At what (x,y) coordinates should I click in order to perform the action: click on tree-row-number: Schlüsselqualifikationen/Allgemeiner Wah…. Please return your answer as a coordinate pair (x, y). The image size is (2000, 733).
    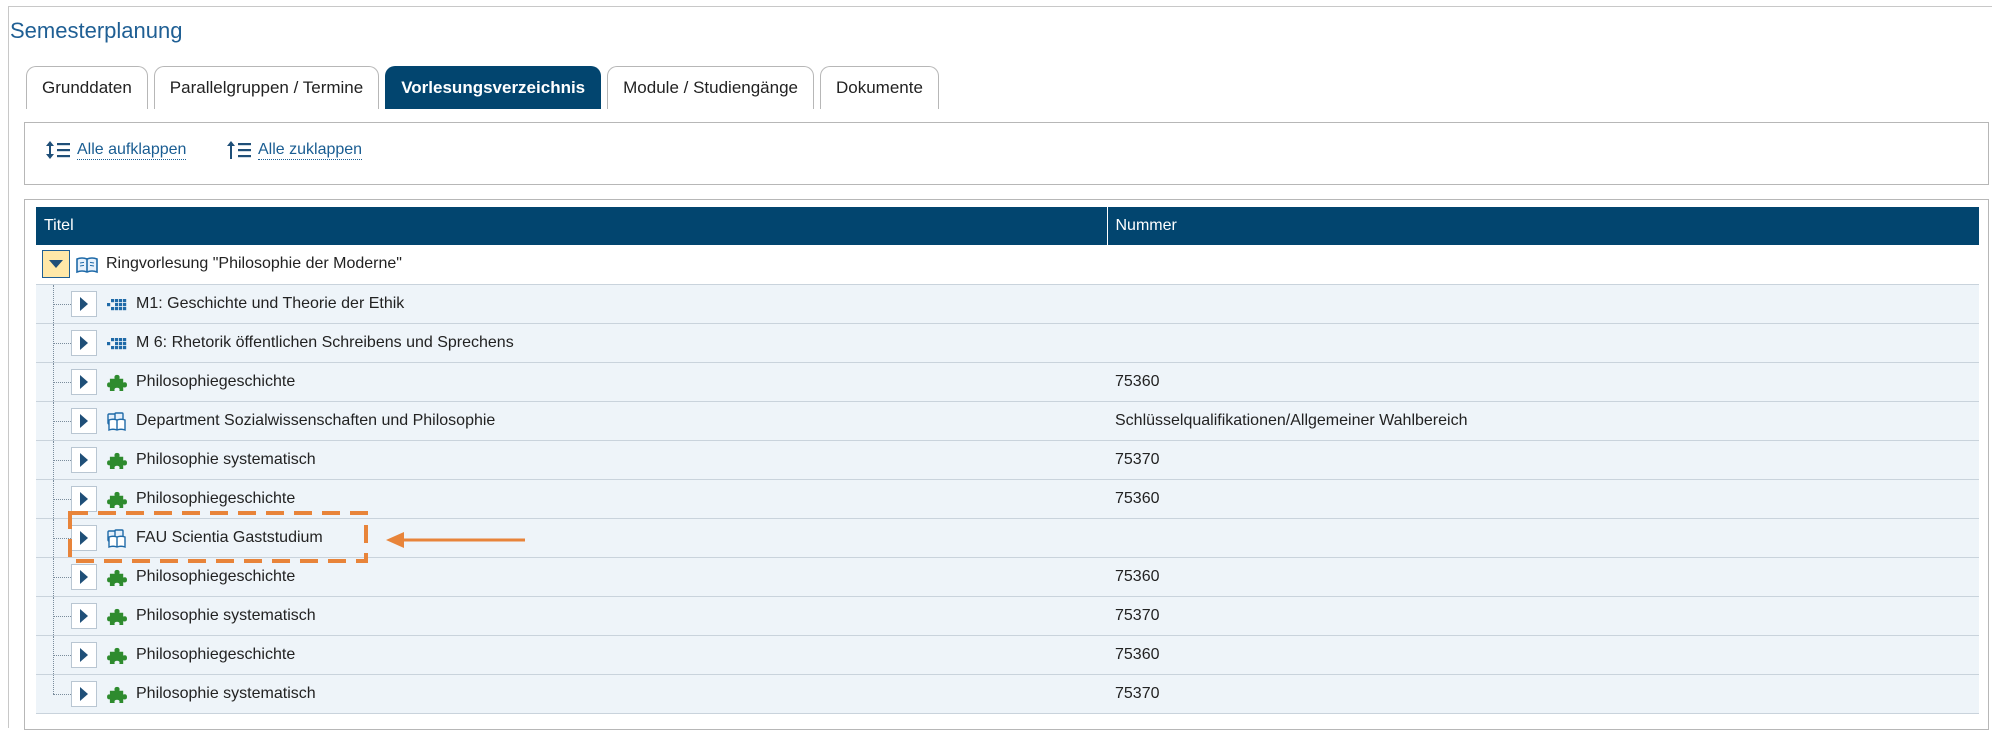
    Looking at the image, I should click on (1543, 421).